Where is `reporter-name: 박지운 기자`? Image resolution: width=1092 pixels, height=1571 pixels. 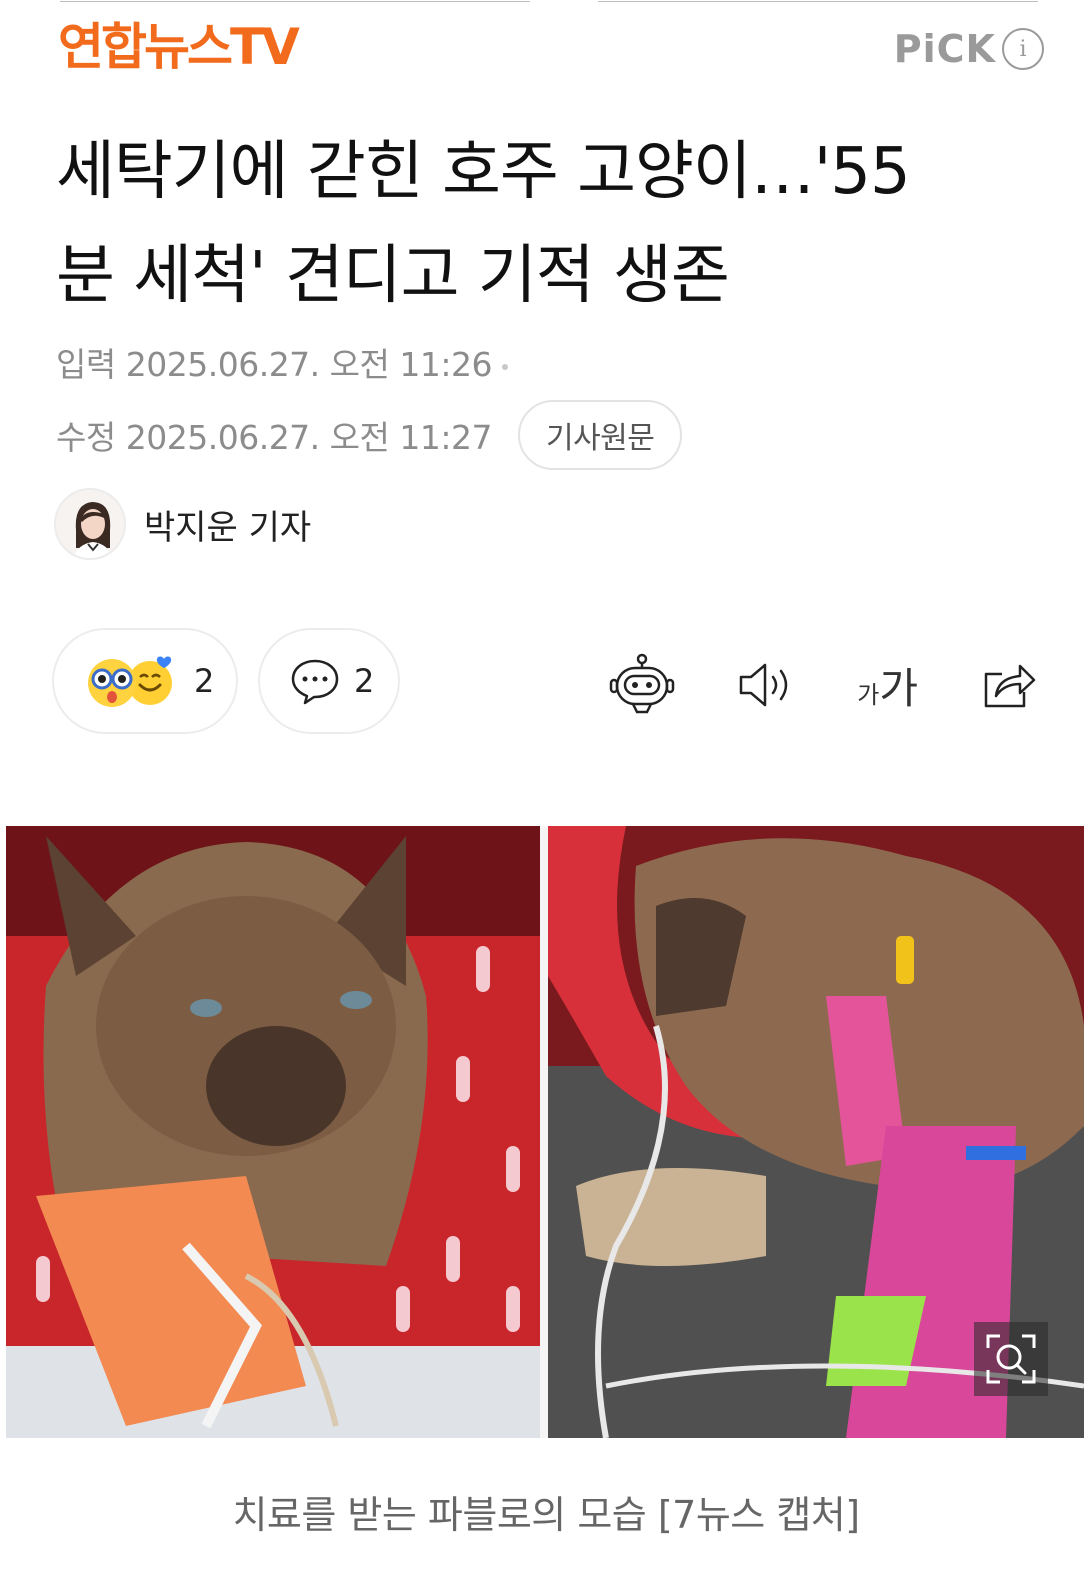
reporter-name: 박지운 기자 is located at coordinates (227, 524).